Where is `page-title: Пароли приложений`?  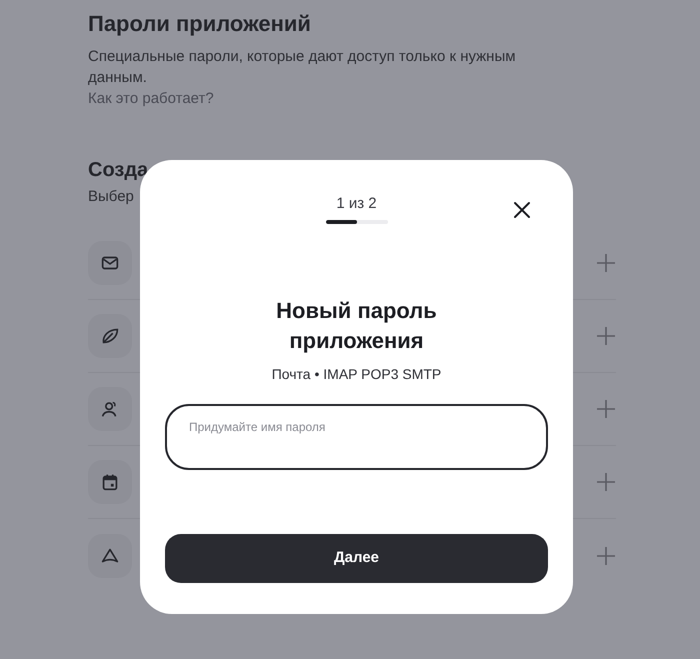 page-title: Пароли приложений is located at coordinates (200, 24).